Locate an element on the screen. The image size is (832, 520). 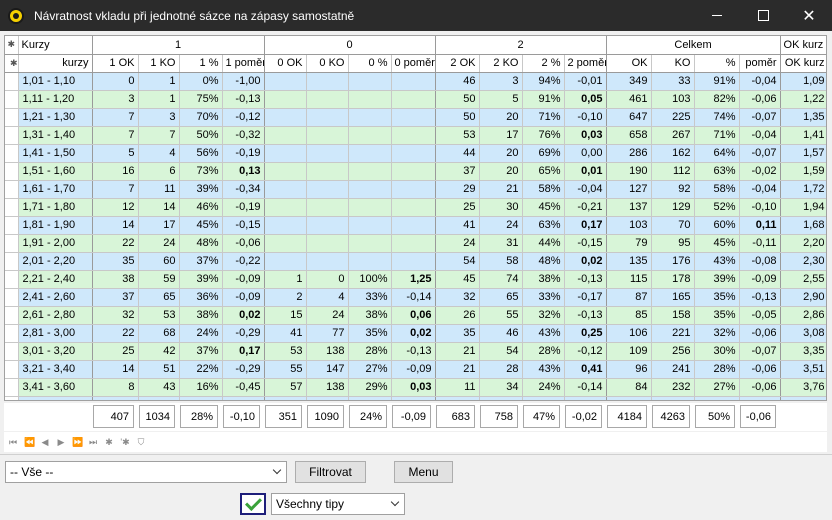
odds-range-cell: 3,01 - 3,20 is located at coordinates (55, 351).